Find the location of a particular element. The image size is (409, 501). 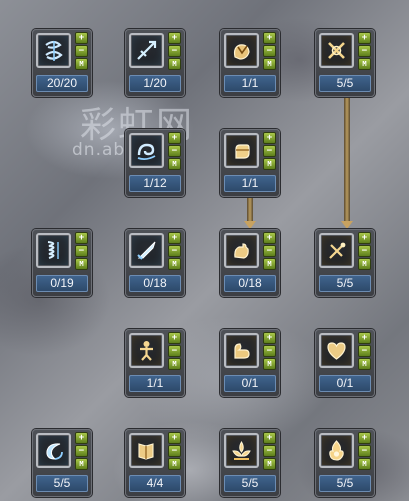

grip-hand-icon is located at coordinates (241, 250).